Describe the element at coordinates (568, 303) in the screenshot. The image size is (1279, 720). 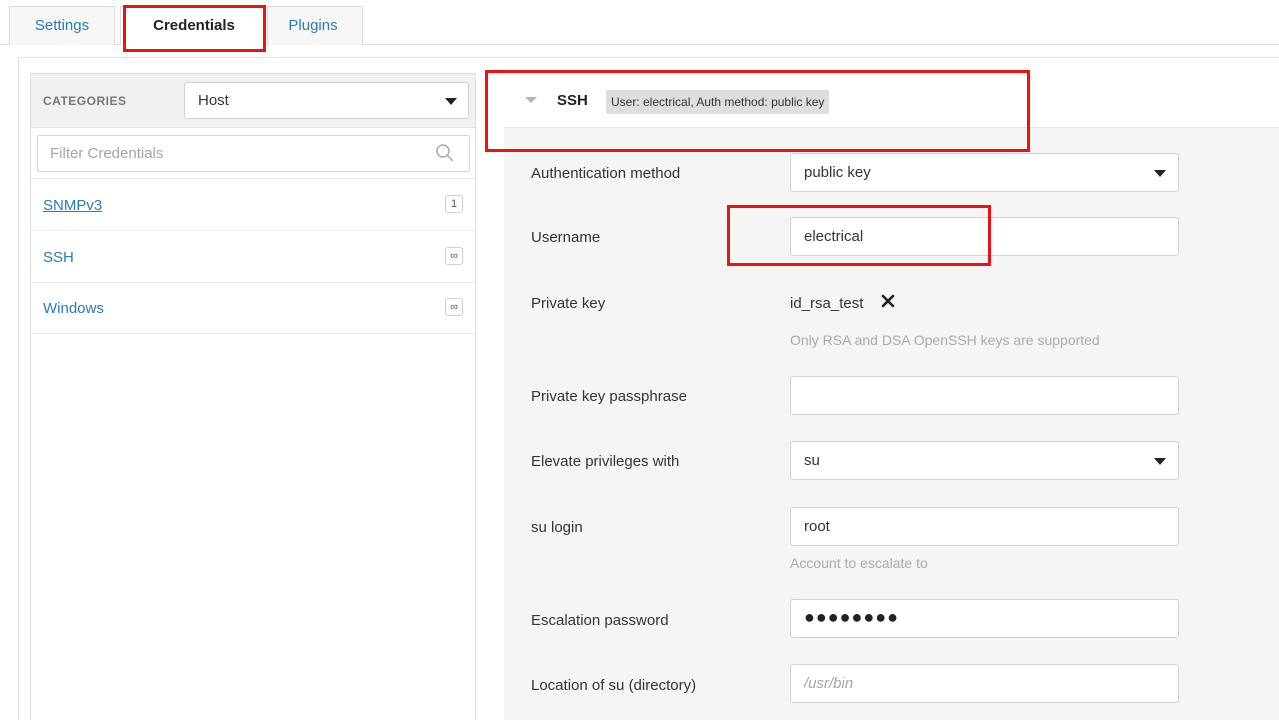
I see `private-key-label: Private key` at that location.